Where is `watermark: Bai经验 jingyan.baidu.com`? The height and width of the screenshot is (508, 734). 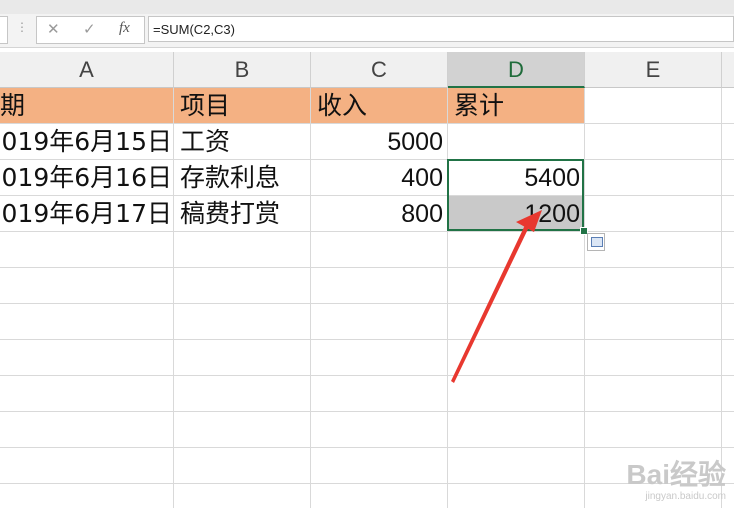
watermark: Bai经验 jingyan.baidu.com is located at coordinates (676, 477).